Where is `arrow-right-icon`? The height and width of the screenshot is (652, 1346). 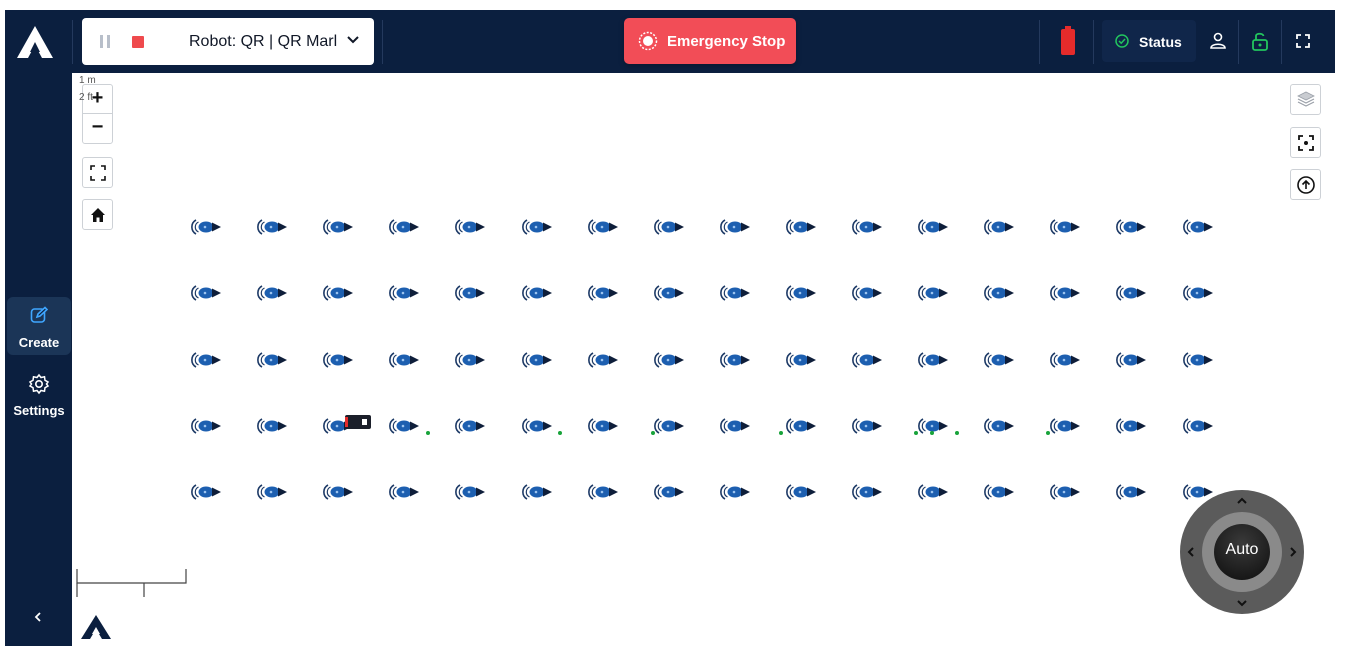 arrow-right-icon is located at coordinates (1293, 552).